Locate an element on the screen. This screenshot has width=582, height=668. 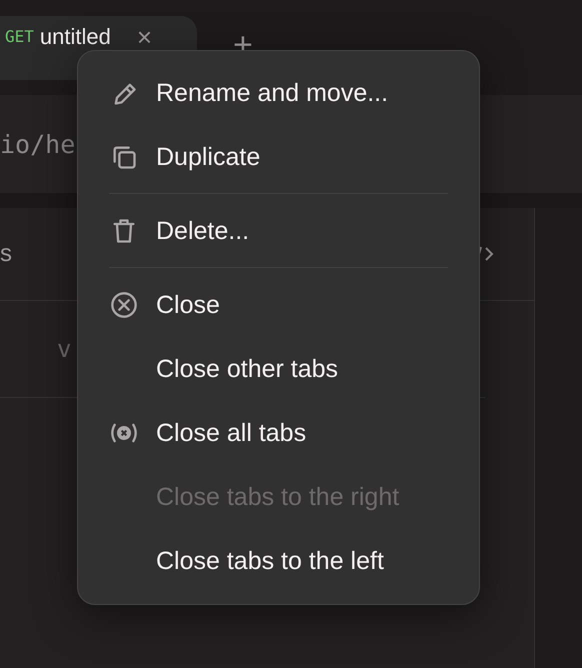
close-circle-icon is located at coordinates (124, 305).